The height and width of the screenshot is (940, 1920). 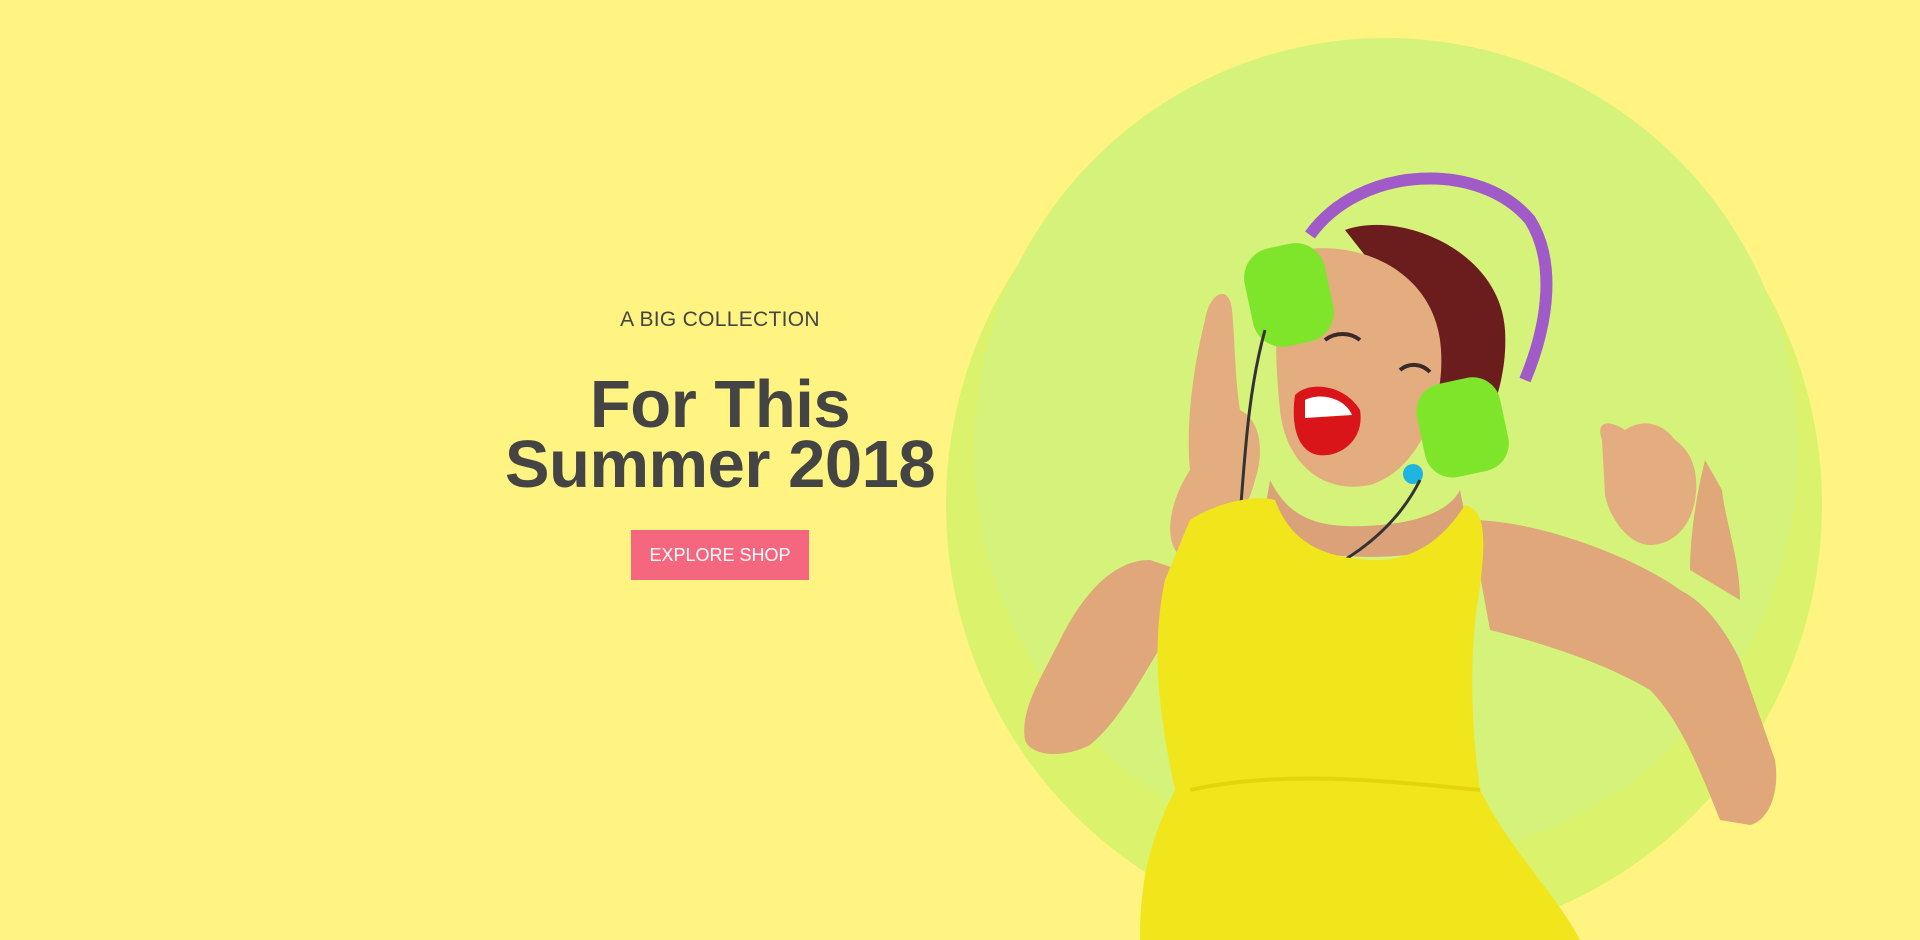 I want to click on hero-eyebrow: A BIG COLLECTION, so click(x=720, y=319).